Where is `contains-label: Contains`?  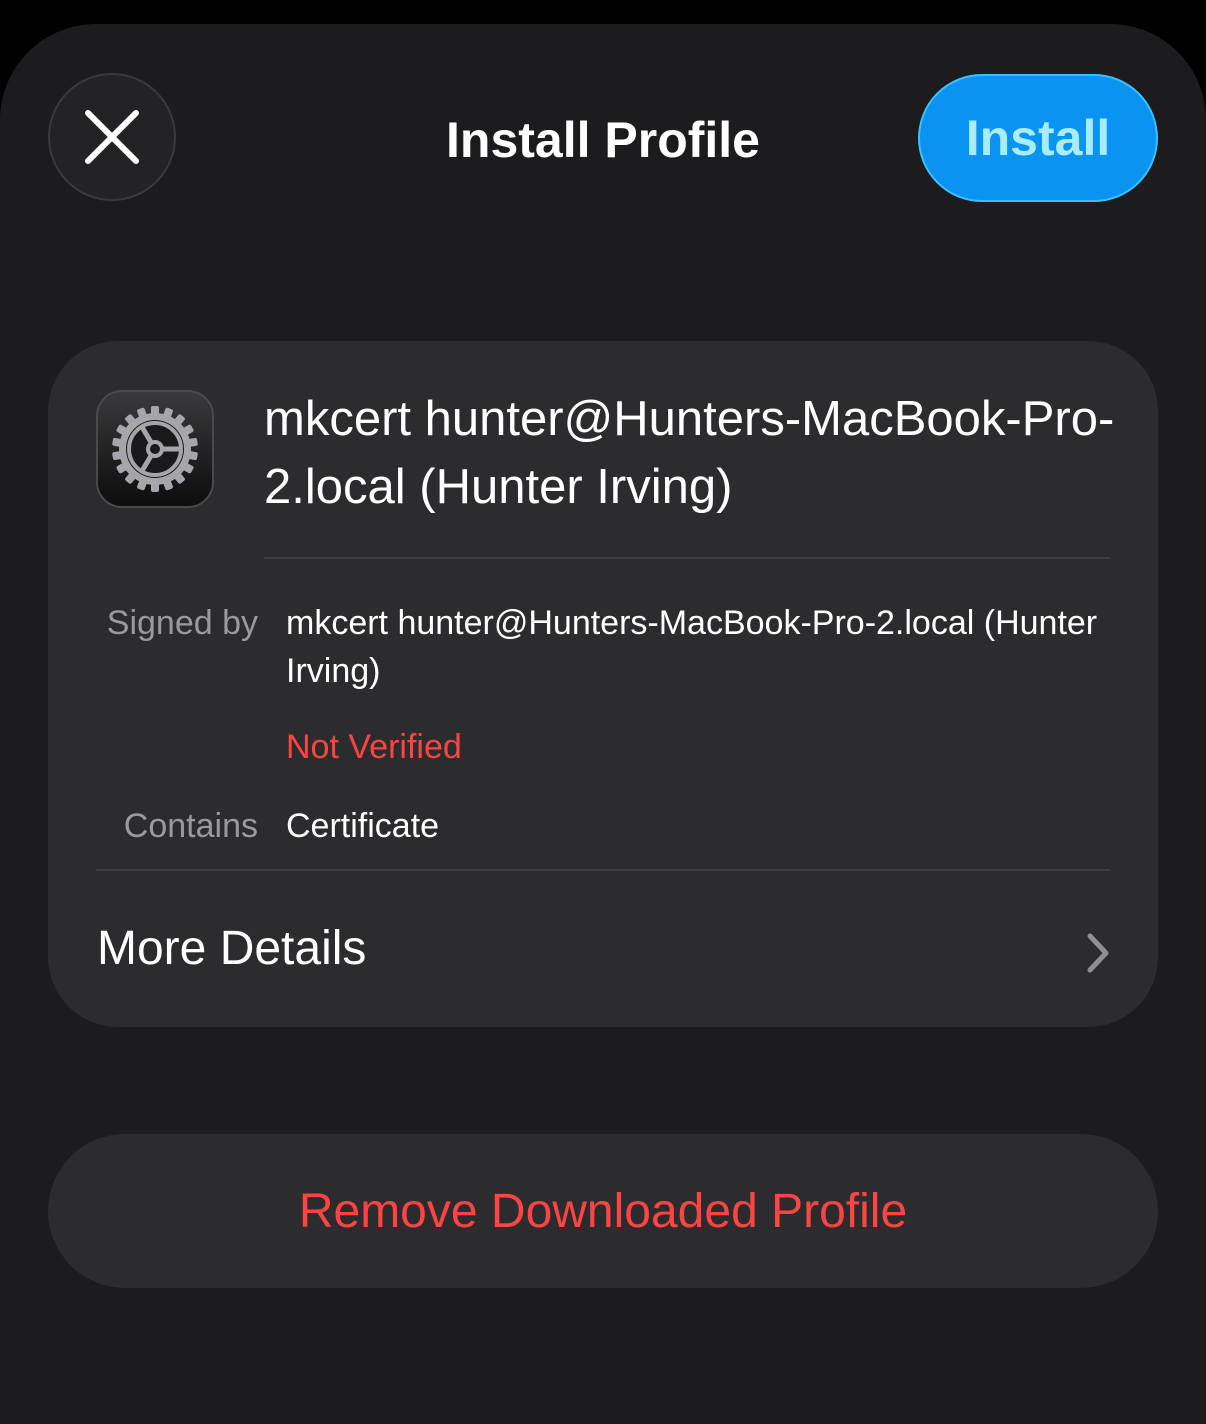
contains-label: Contains is located at coordinates (190, 826).